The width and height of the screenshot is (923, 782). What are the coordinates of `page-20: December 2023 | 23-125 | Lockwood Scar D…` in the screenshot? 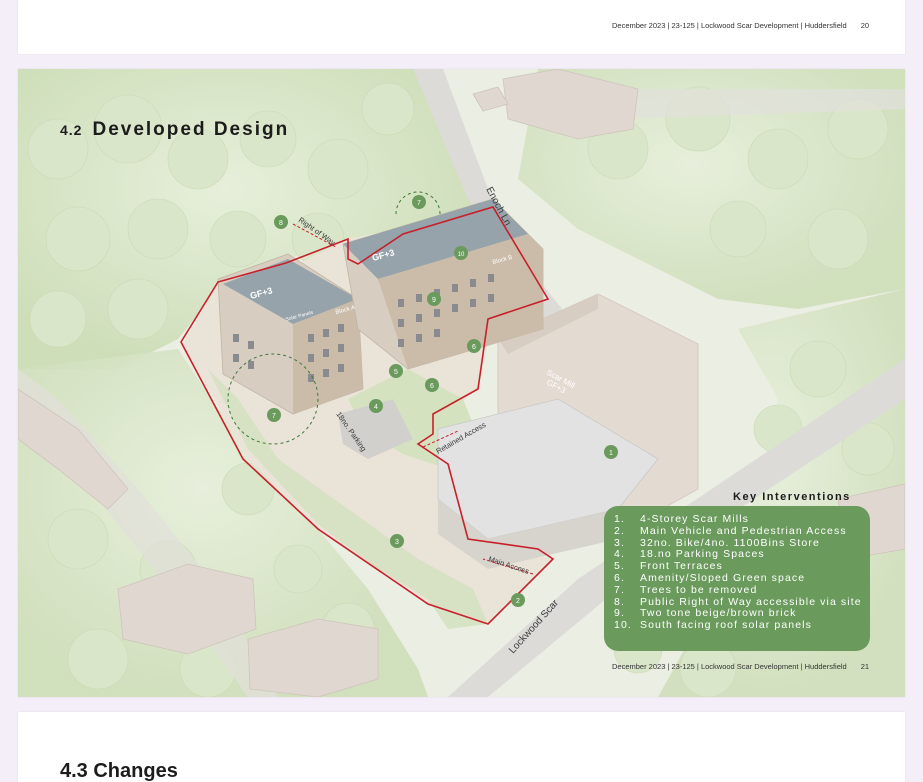 It's located at (461, 27).